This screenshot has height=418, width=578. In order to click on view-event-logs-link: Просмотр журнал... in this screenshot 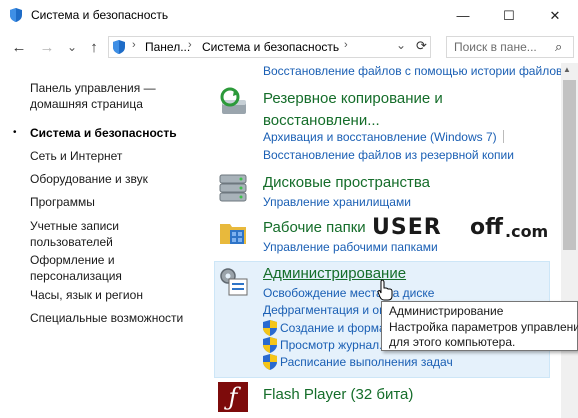, I will do `click(334, 345)`.